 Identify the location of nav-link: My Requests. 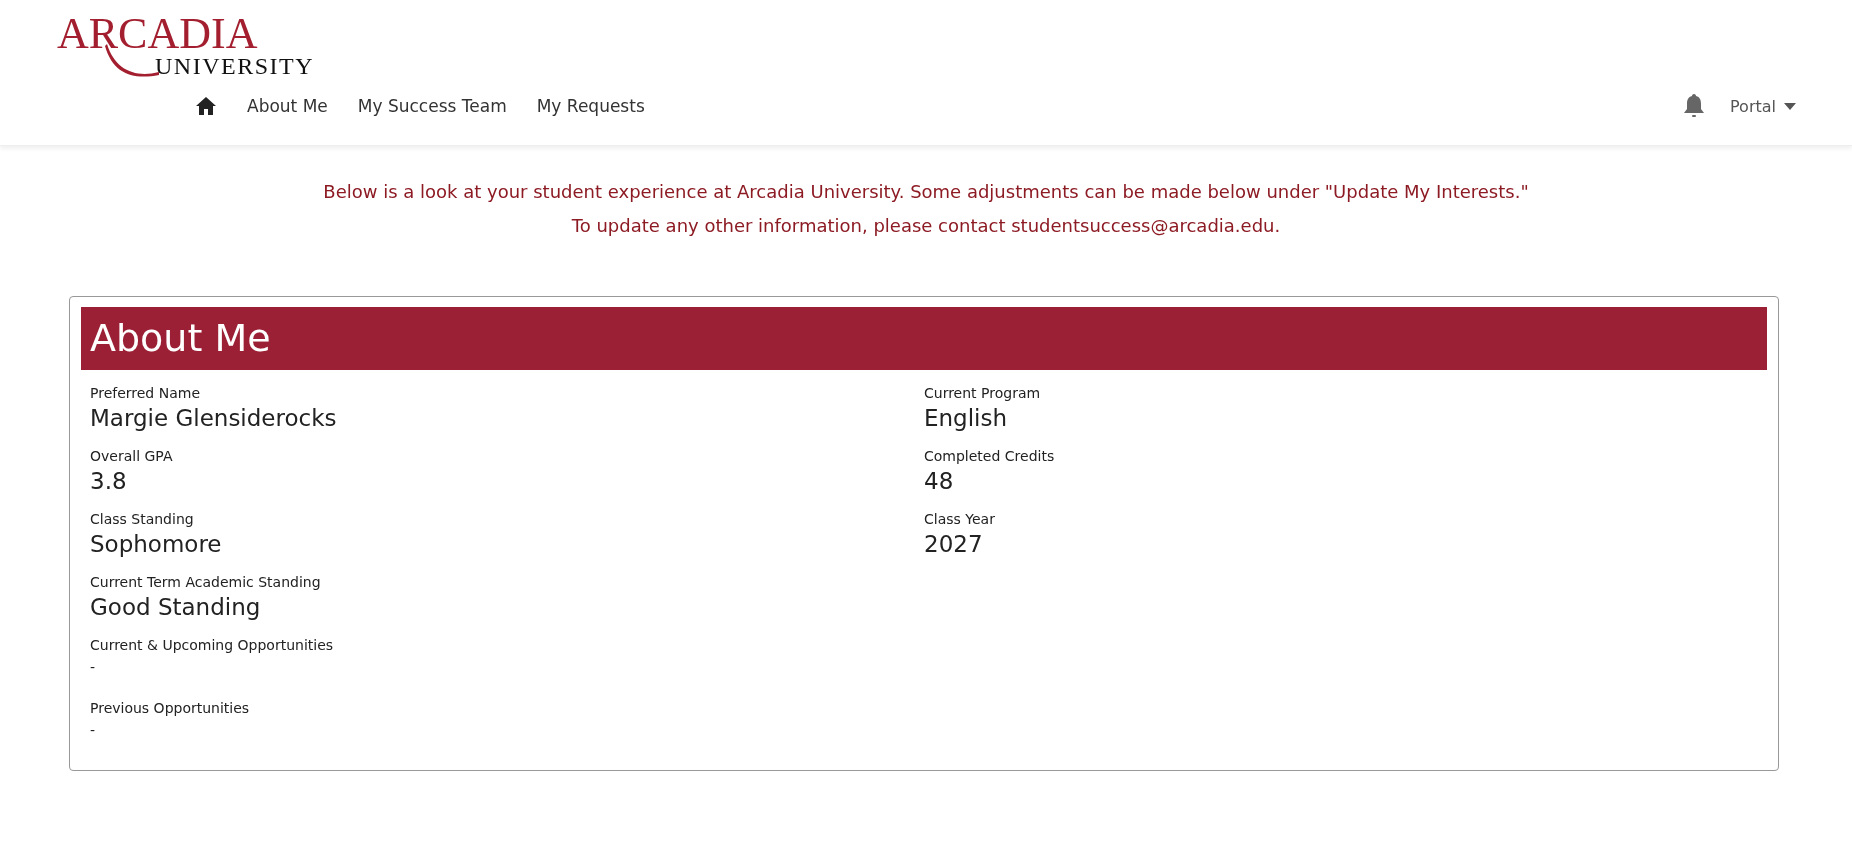
(590, 106).